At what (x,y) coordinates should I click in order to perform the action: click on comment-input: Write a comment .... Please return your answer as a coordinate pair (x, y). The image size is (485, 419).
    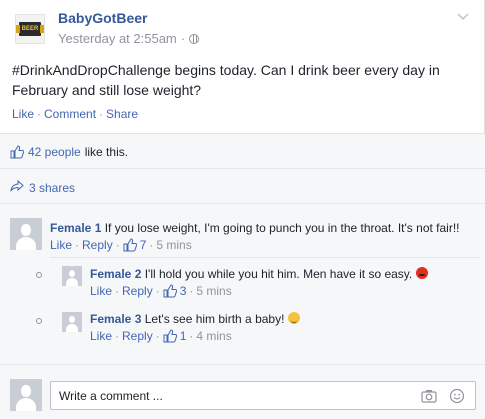
    Looking at the image, I should click on (263, 395).